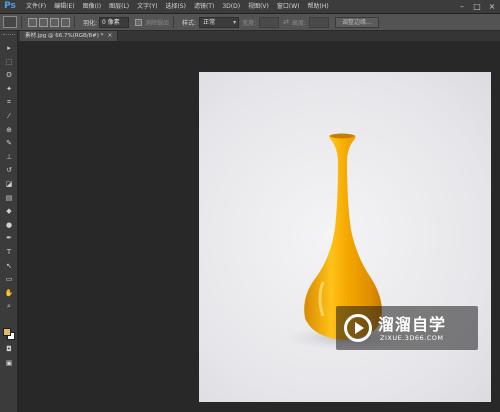 The image size is (500, 412). What do you see at coordinates (412, 338) in the screenshot?
I see `watermark-subtitle: ZIXUE.3D66.COM` at bounding box center [412, 338].